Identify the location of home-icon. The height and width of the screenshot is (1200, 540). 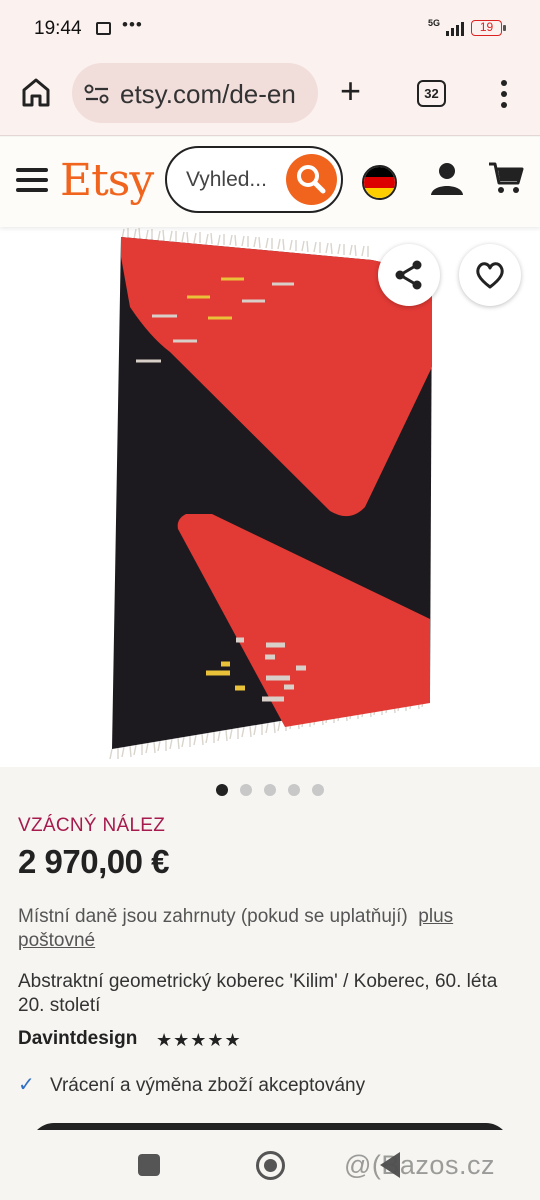
(36, 92).